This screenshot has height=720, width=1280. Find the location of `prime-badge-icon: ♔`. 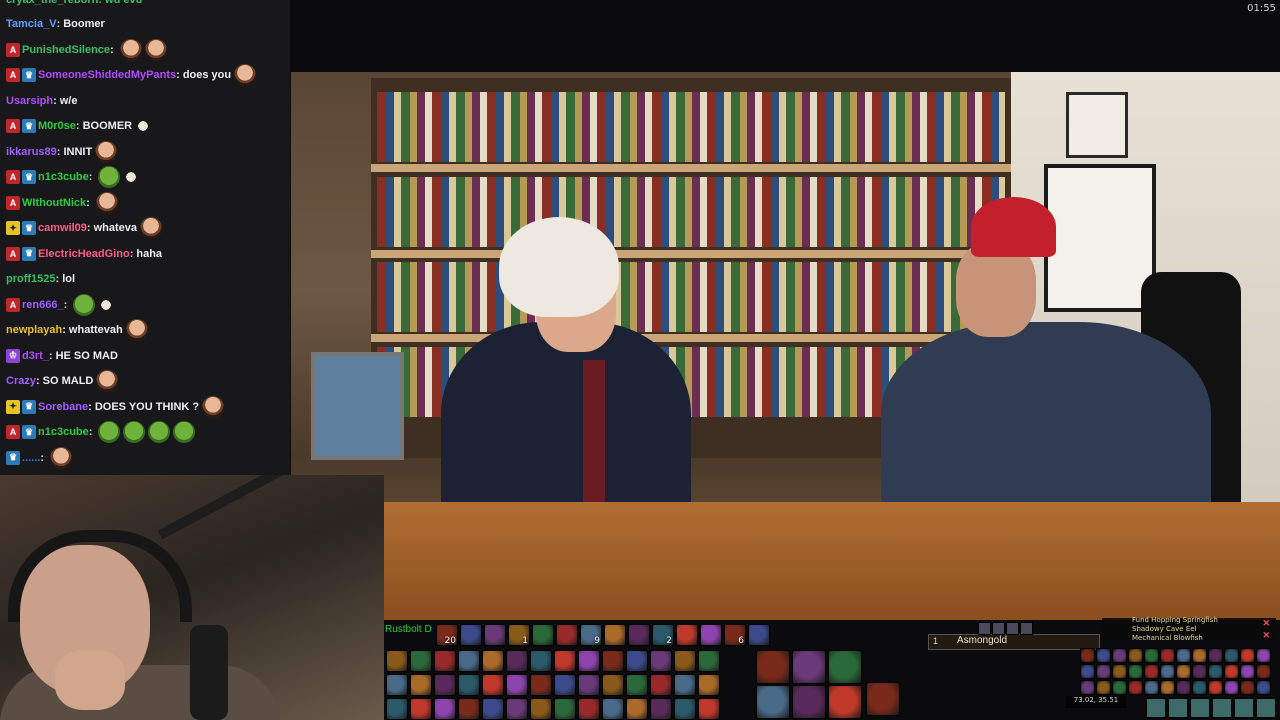

prime-badge-icon: ♔ is located at coordinates (13, 355).